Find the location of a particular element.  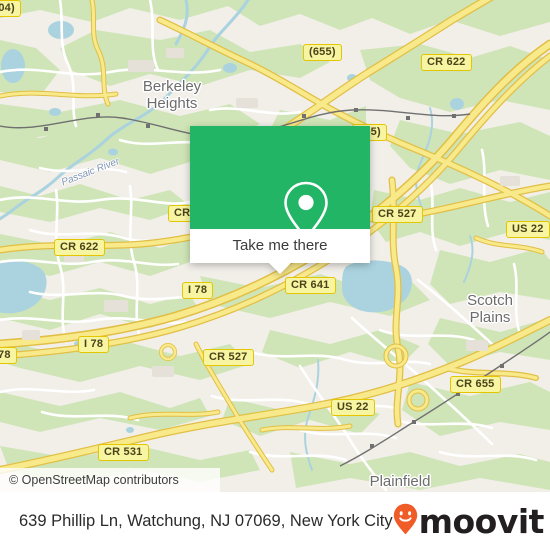

road-shield-604: 604) is located at coordinates (10, 8).